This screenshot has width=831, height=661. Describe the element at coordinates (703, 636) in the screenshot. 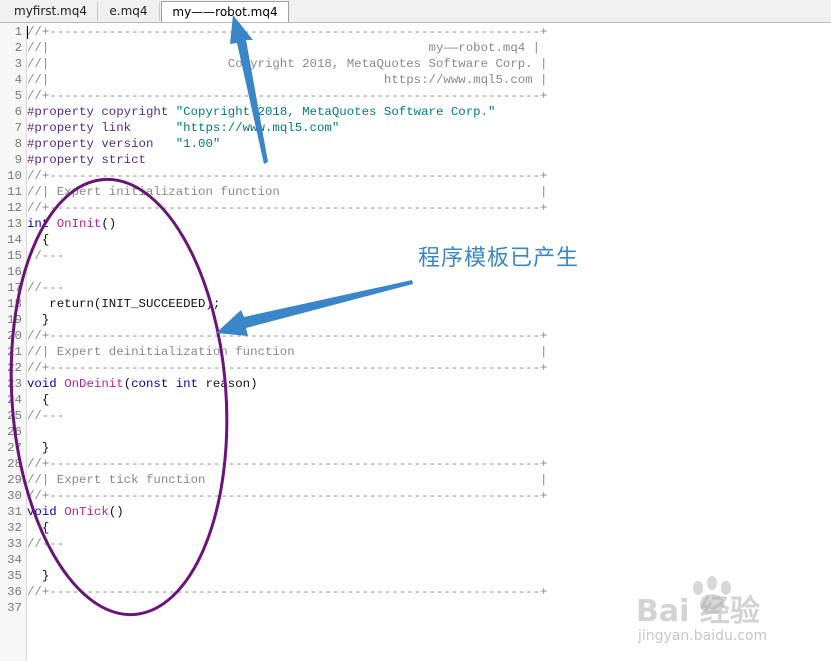

I see `watermark-url: jingyan.baidu.com` at that location.